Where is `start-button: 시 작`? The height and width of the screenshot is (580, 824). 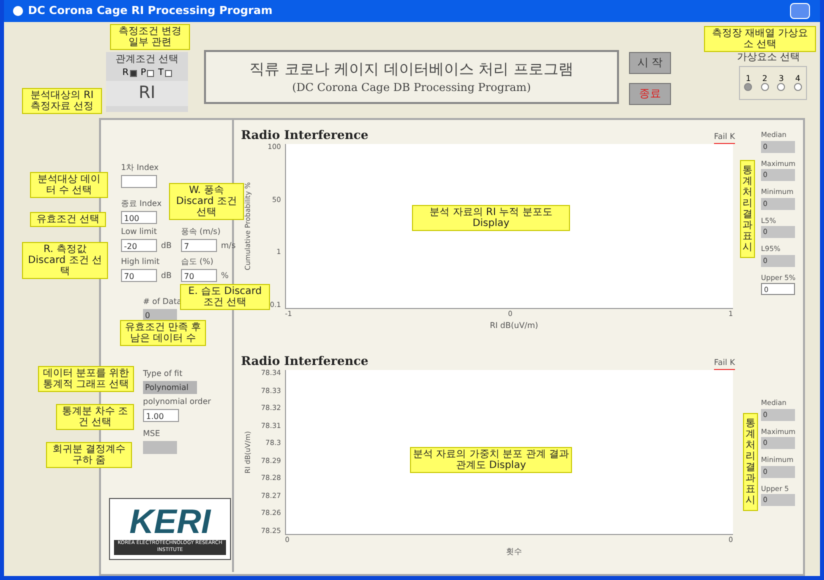 start-button: 시 작 is located at coordinates (650, 63).